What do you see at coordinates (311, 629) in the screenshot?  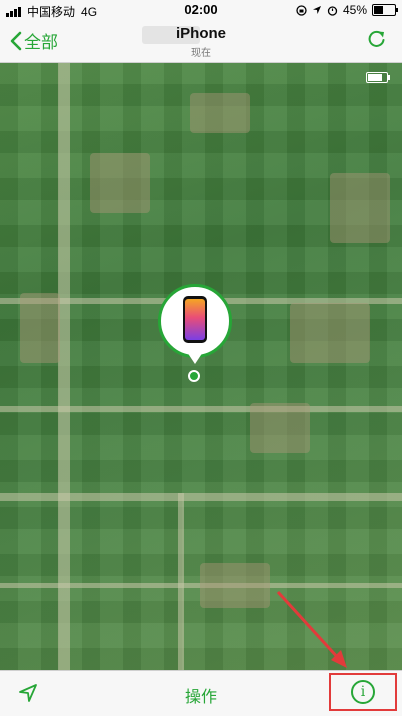 I see `annotation-arrow-icon` at bounding box center [311, 629].